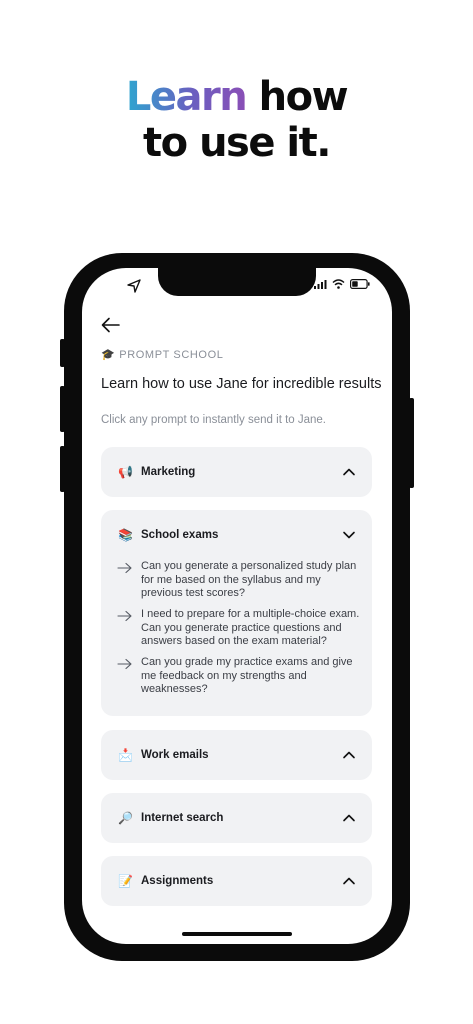 This screenshot has height=1024, width=473. I want to click on category-header: 📢 Marketing, so click(236, 472).